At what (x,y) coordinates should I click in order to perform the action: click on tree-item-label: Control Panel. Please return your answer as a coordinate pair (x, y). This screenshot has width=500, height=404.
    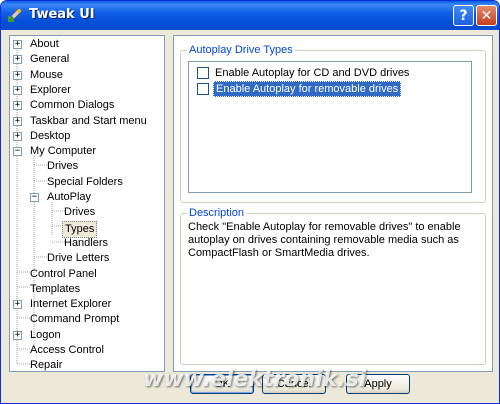
    Looking at the image, I should click on (63, 273).